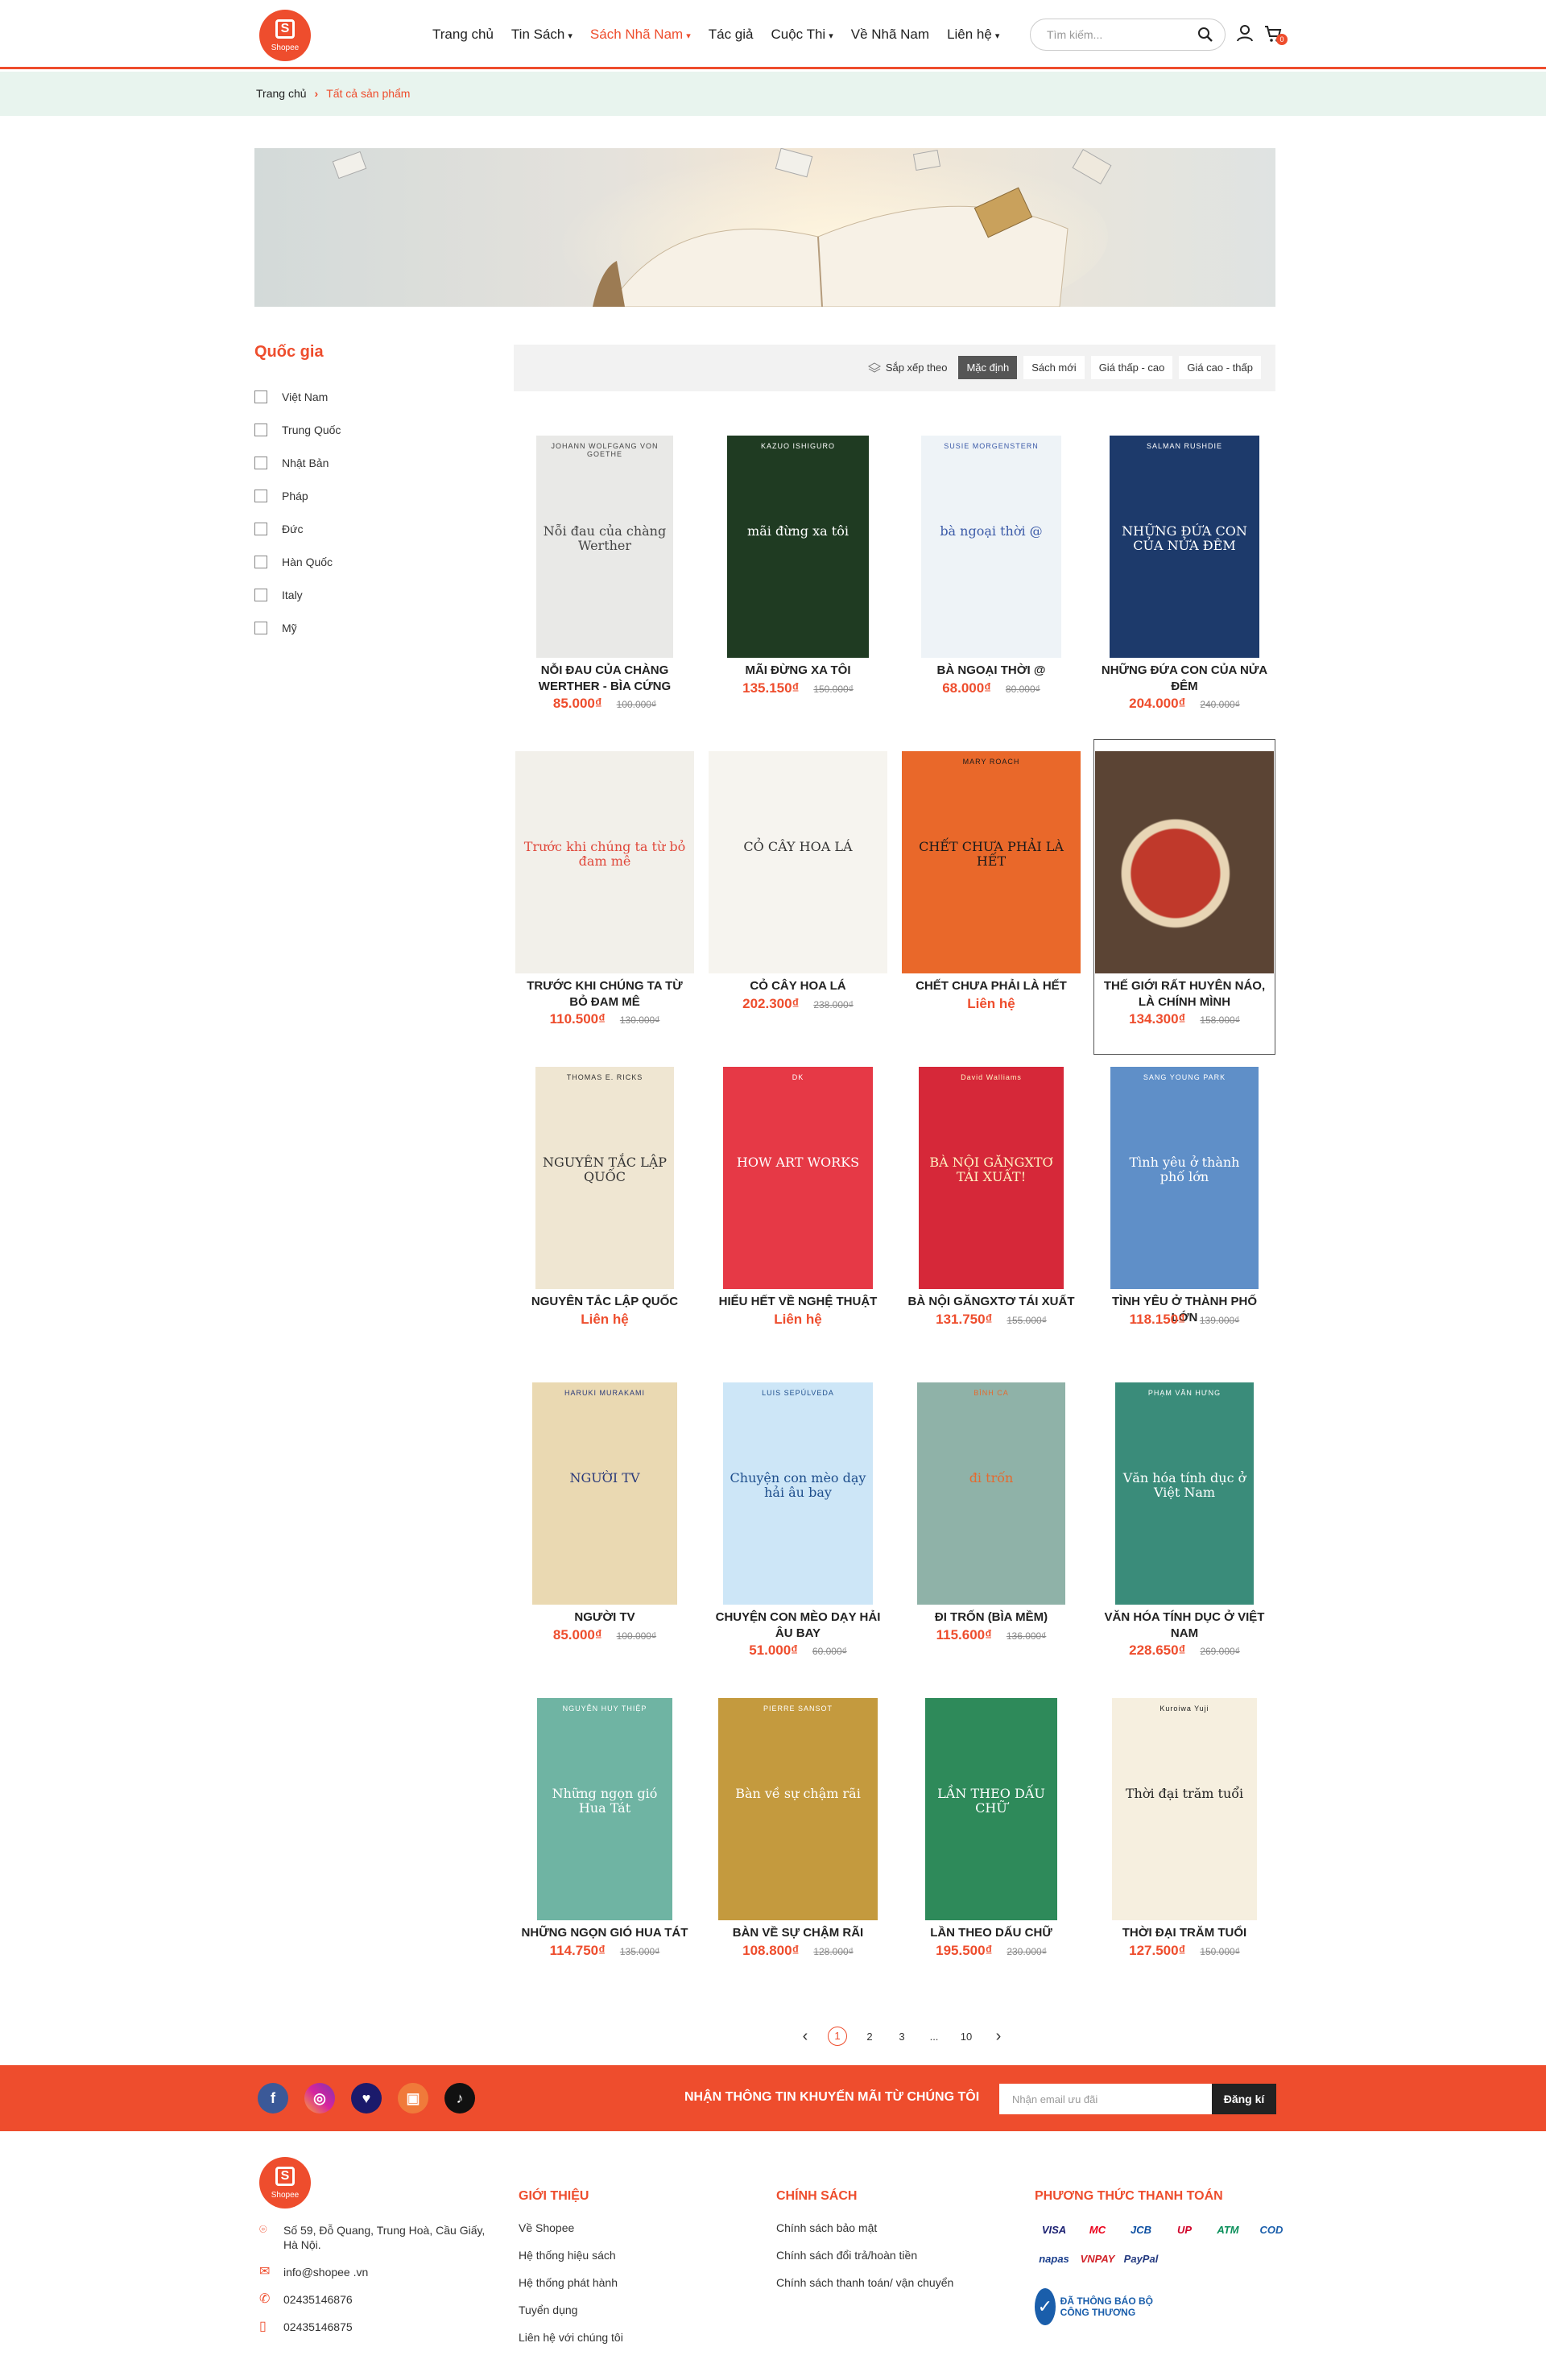 This screenshot has width=1546, height=2380. I want to click on page-number: 10, so click(966, 2037).